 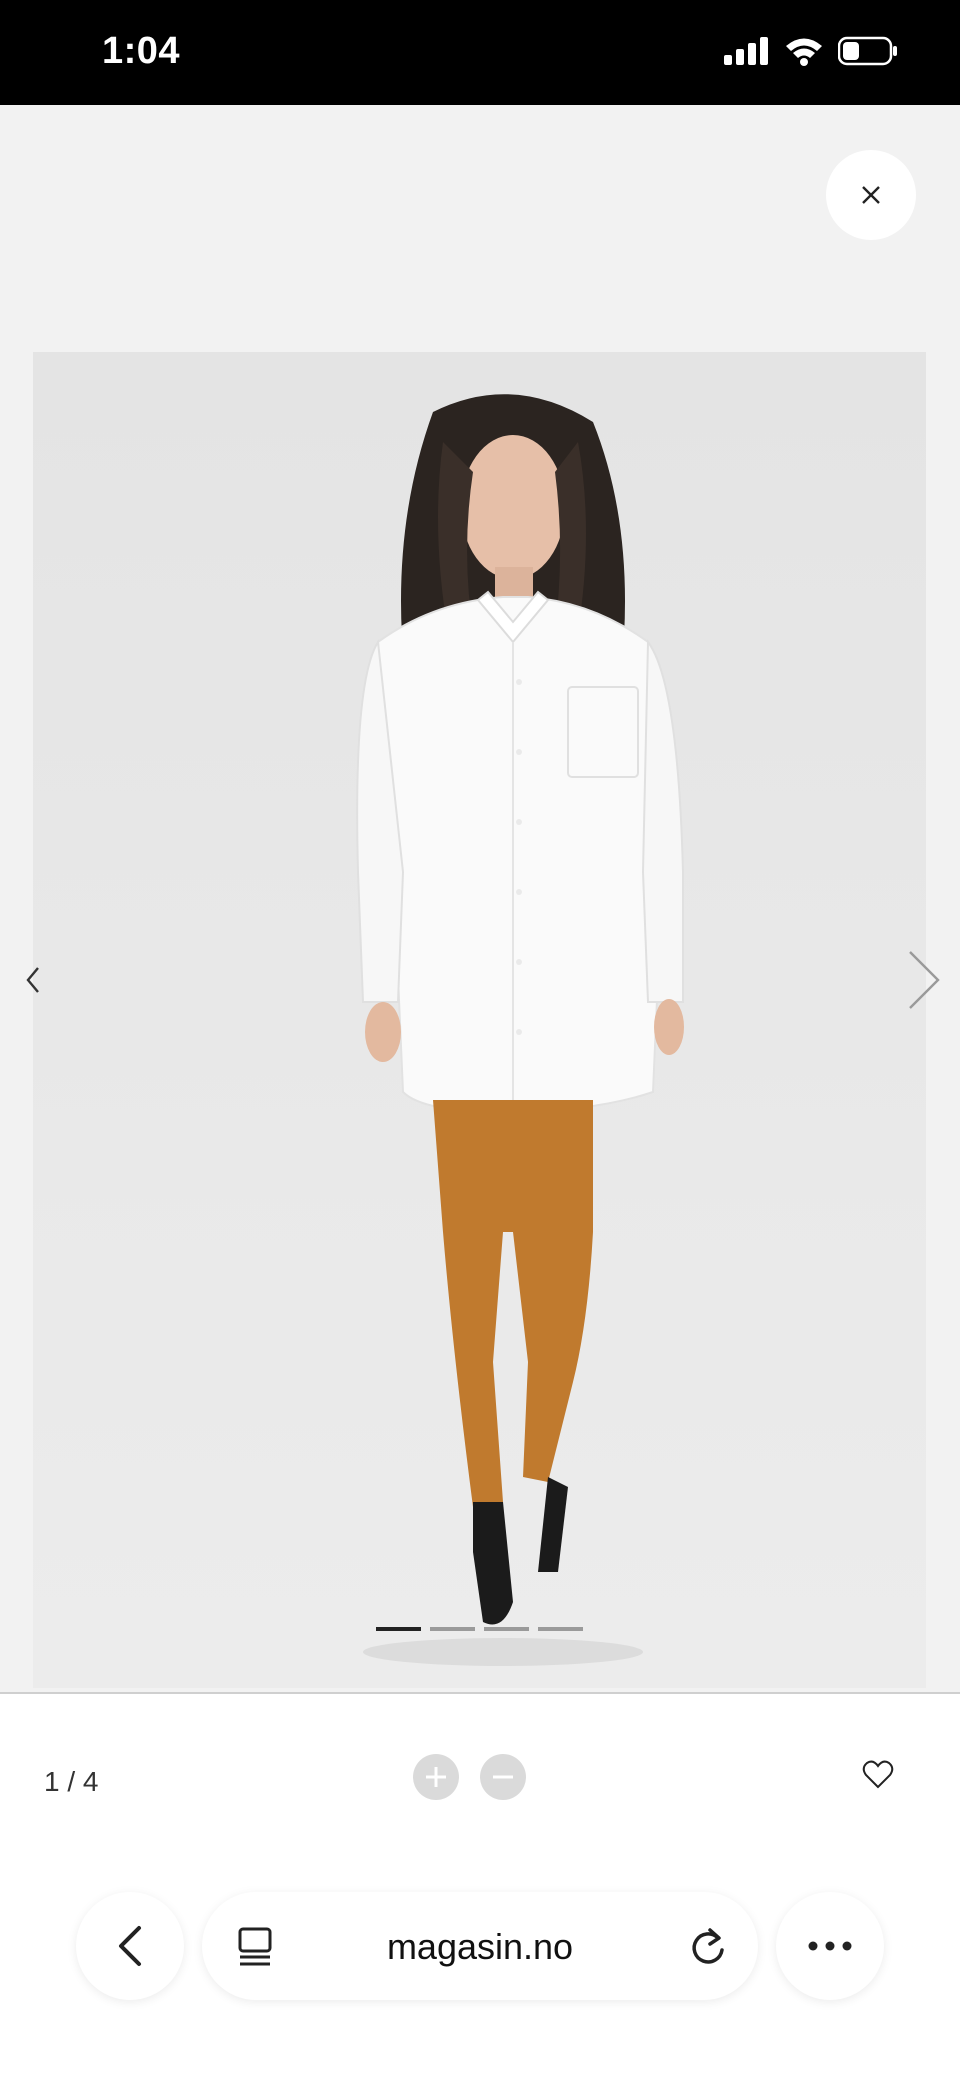 I want to click on battery-icon, so click(x=867, y=51).